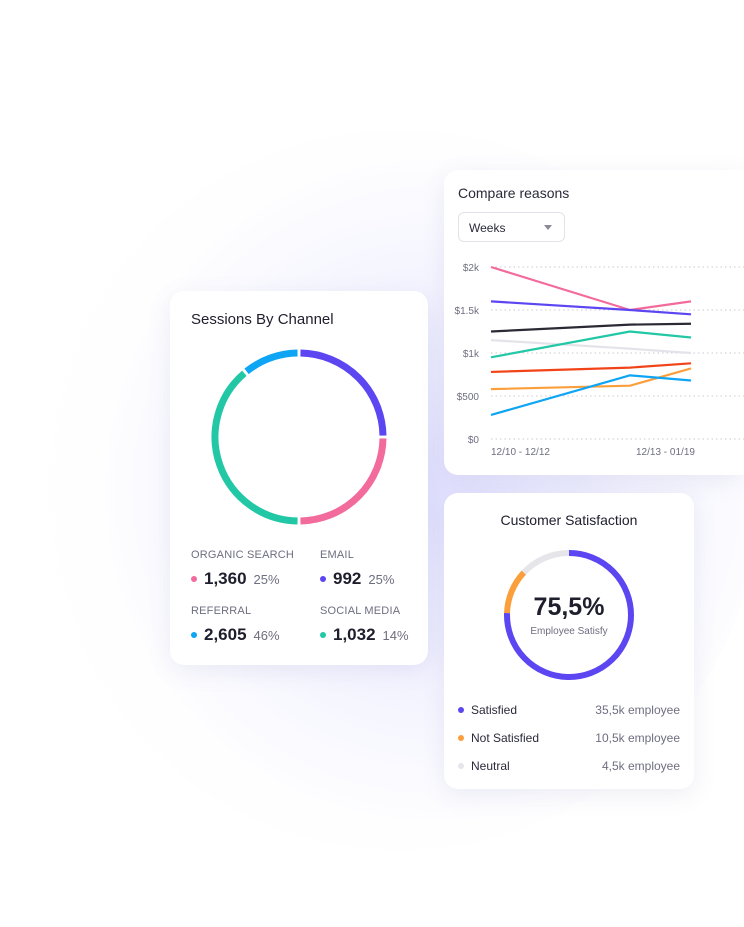 Image resolution: width=744 pixels, height=927 pixels. What do you see at coordinates (262, 319) in the screenshot?
I see `sessions-card-title: Sessions By Channel` at bounding box center [262, 319].